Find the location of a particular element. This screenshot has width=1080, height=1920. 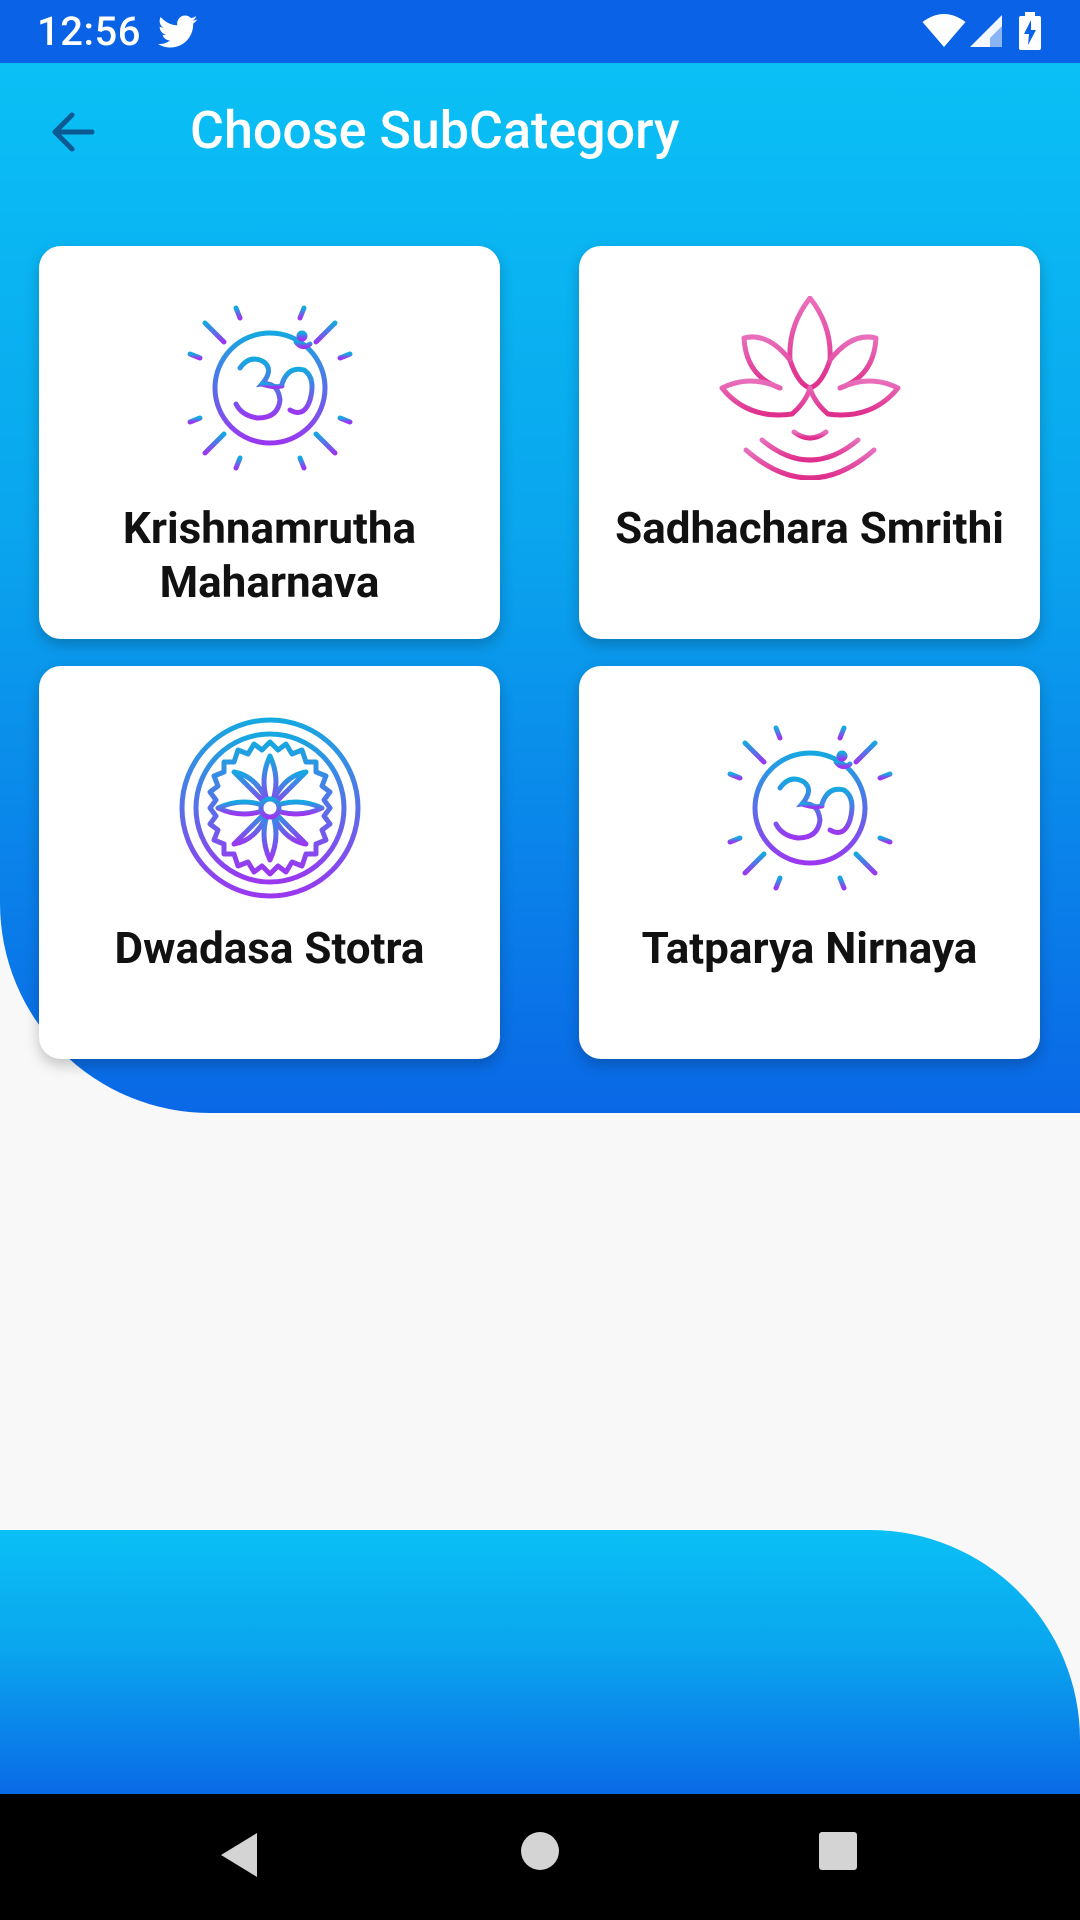

footer-background is located at coordinates (540, 1665).